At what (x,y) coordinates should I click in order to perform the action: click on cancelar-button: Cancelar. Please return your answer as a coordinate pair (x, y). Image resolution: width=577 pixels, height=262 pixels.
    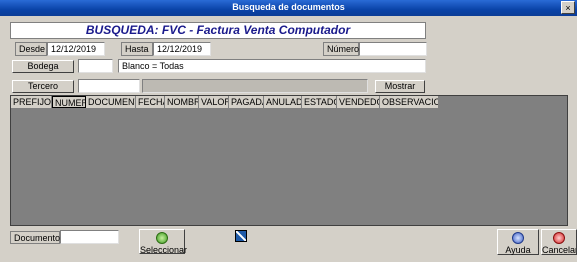
    Looking at the image, I should click on (559, 242).